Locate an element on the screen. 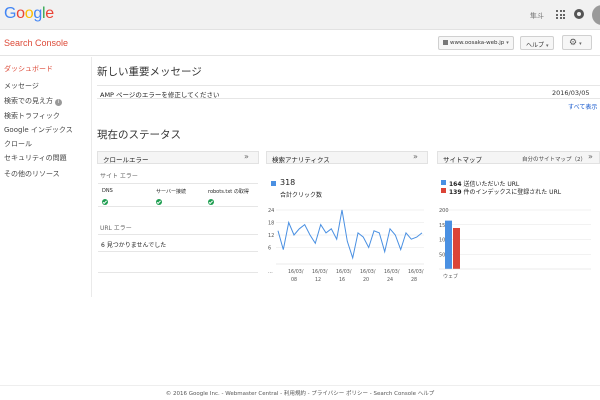  logo-letter: G is located at coordinates (10, 13).